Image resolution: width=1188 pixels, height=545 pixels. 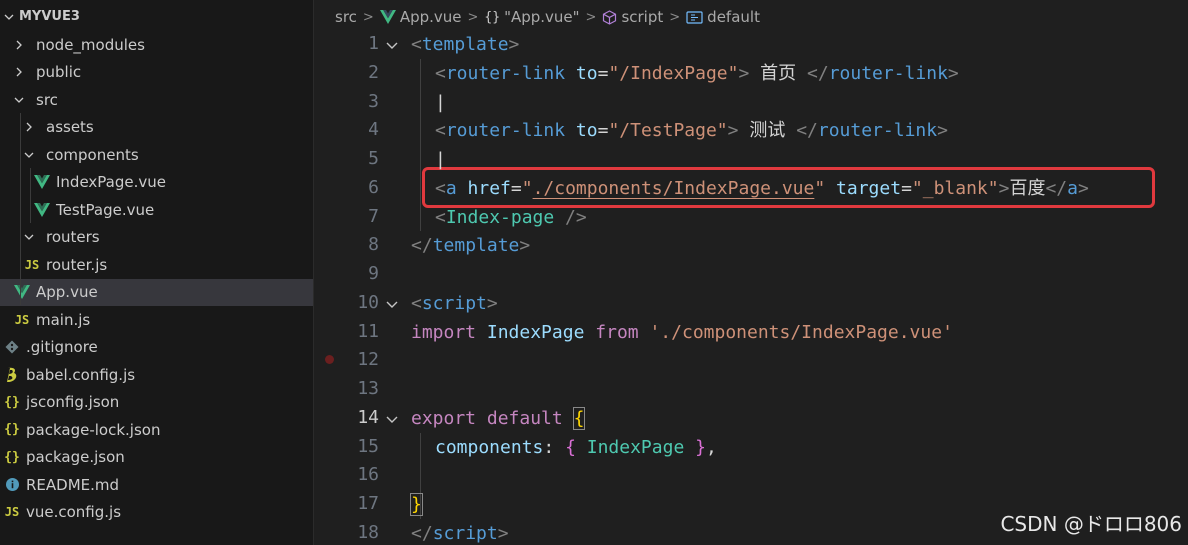 I want to click on line-number: 10, so click(x=368, y=302).